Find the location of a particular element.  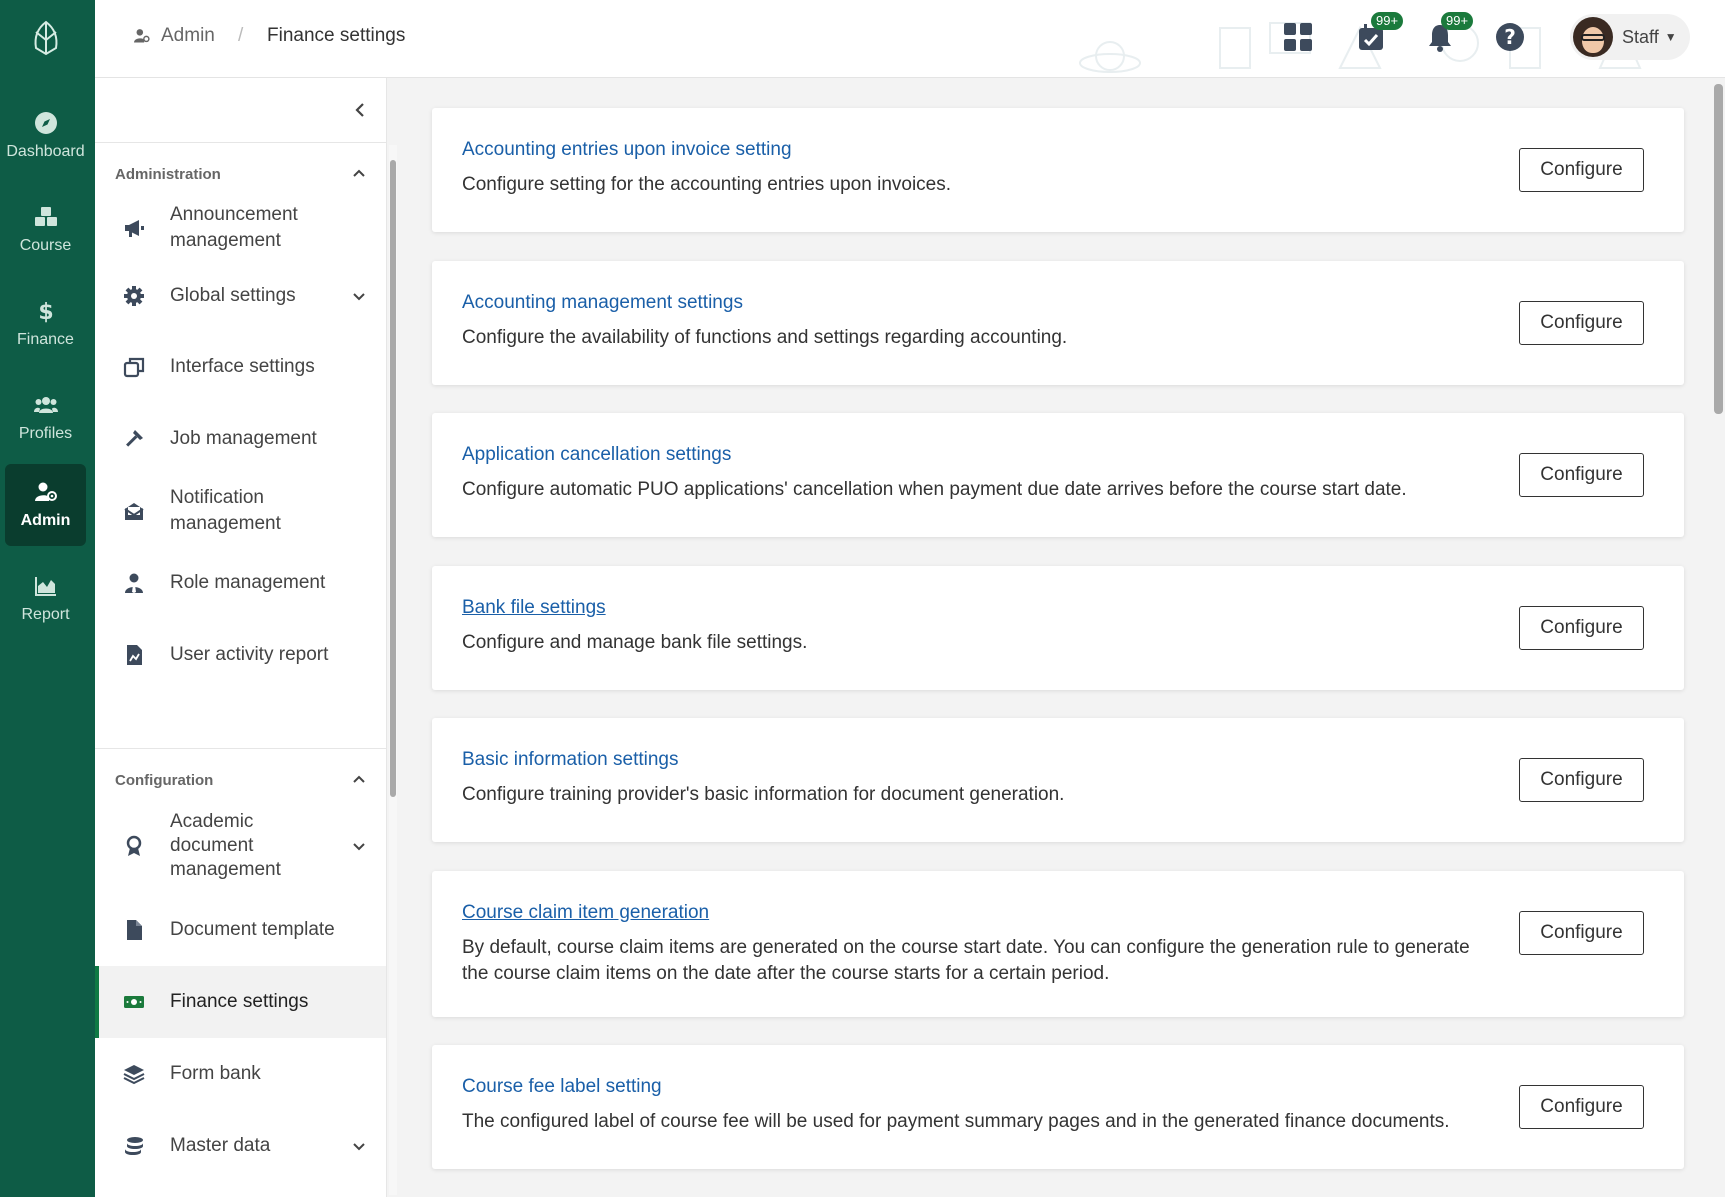

breadcrumb-root-label: Admin is located at coordinates (188, 35).